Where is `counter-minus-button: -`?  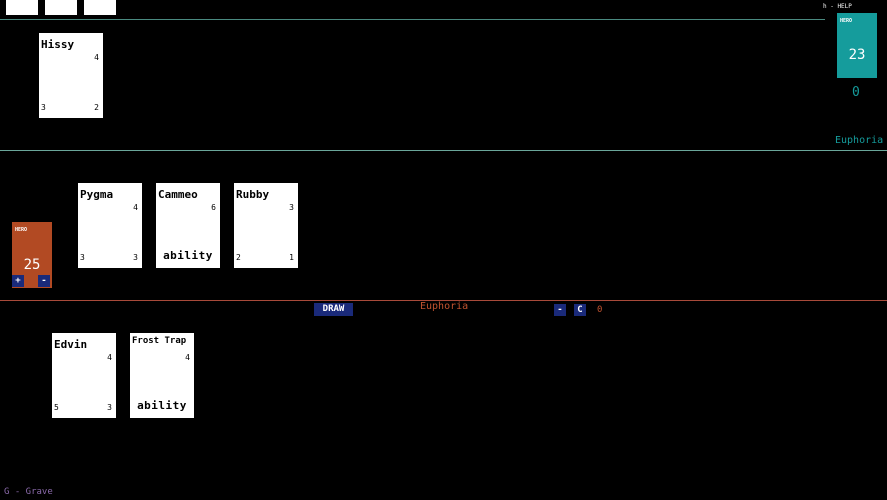 counter-minus-button: - is located at coordinates (560, 310).